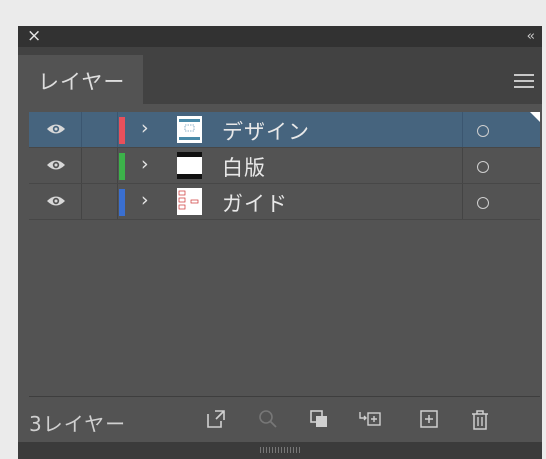  I want to click on tab-label: レイヤー, so click(82, 82).